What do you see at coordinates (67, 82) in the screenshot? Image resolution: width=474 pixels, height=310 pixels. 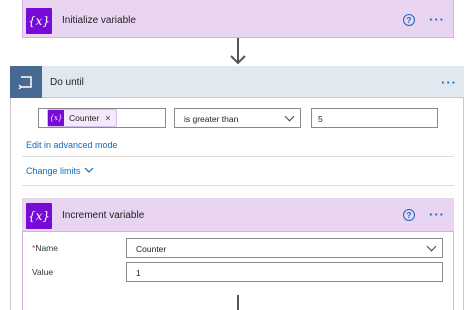 I see `do-until-title: Do until` at bounding box center [67, 82].